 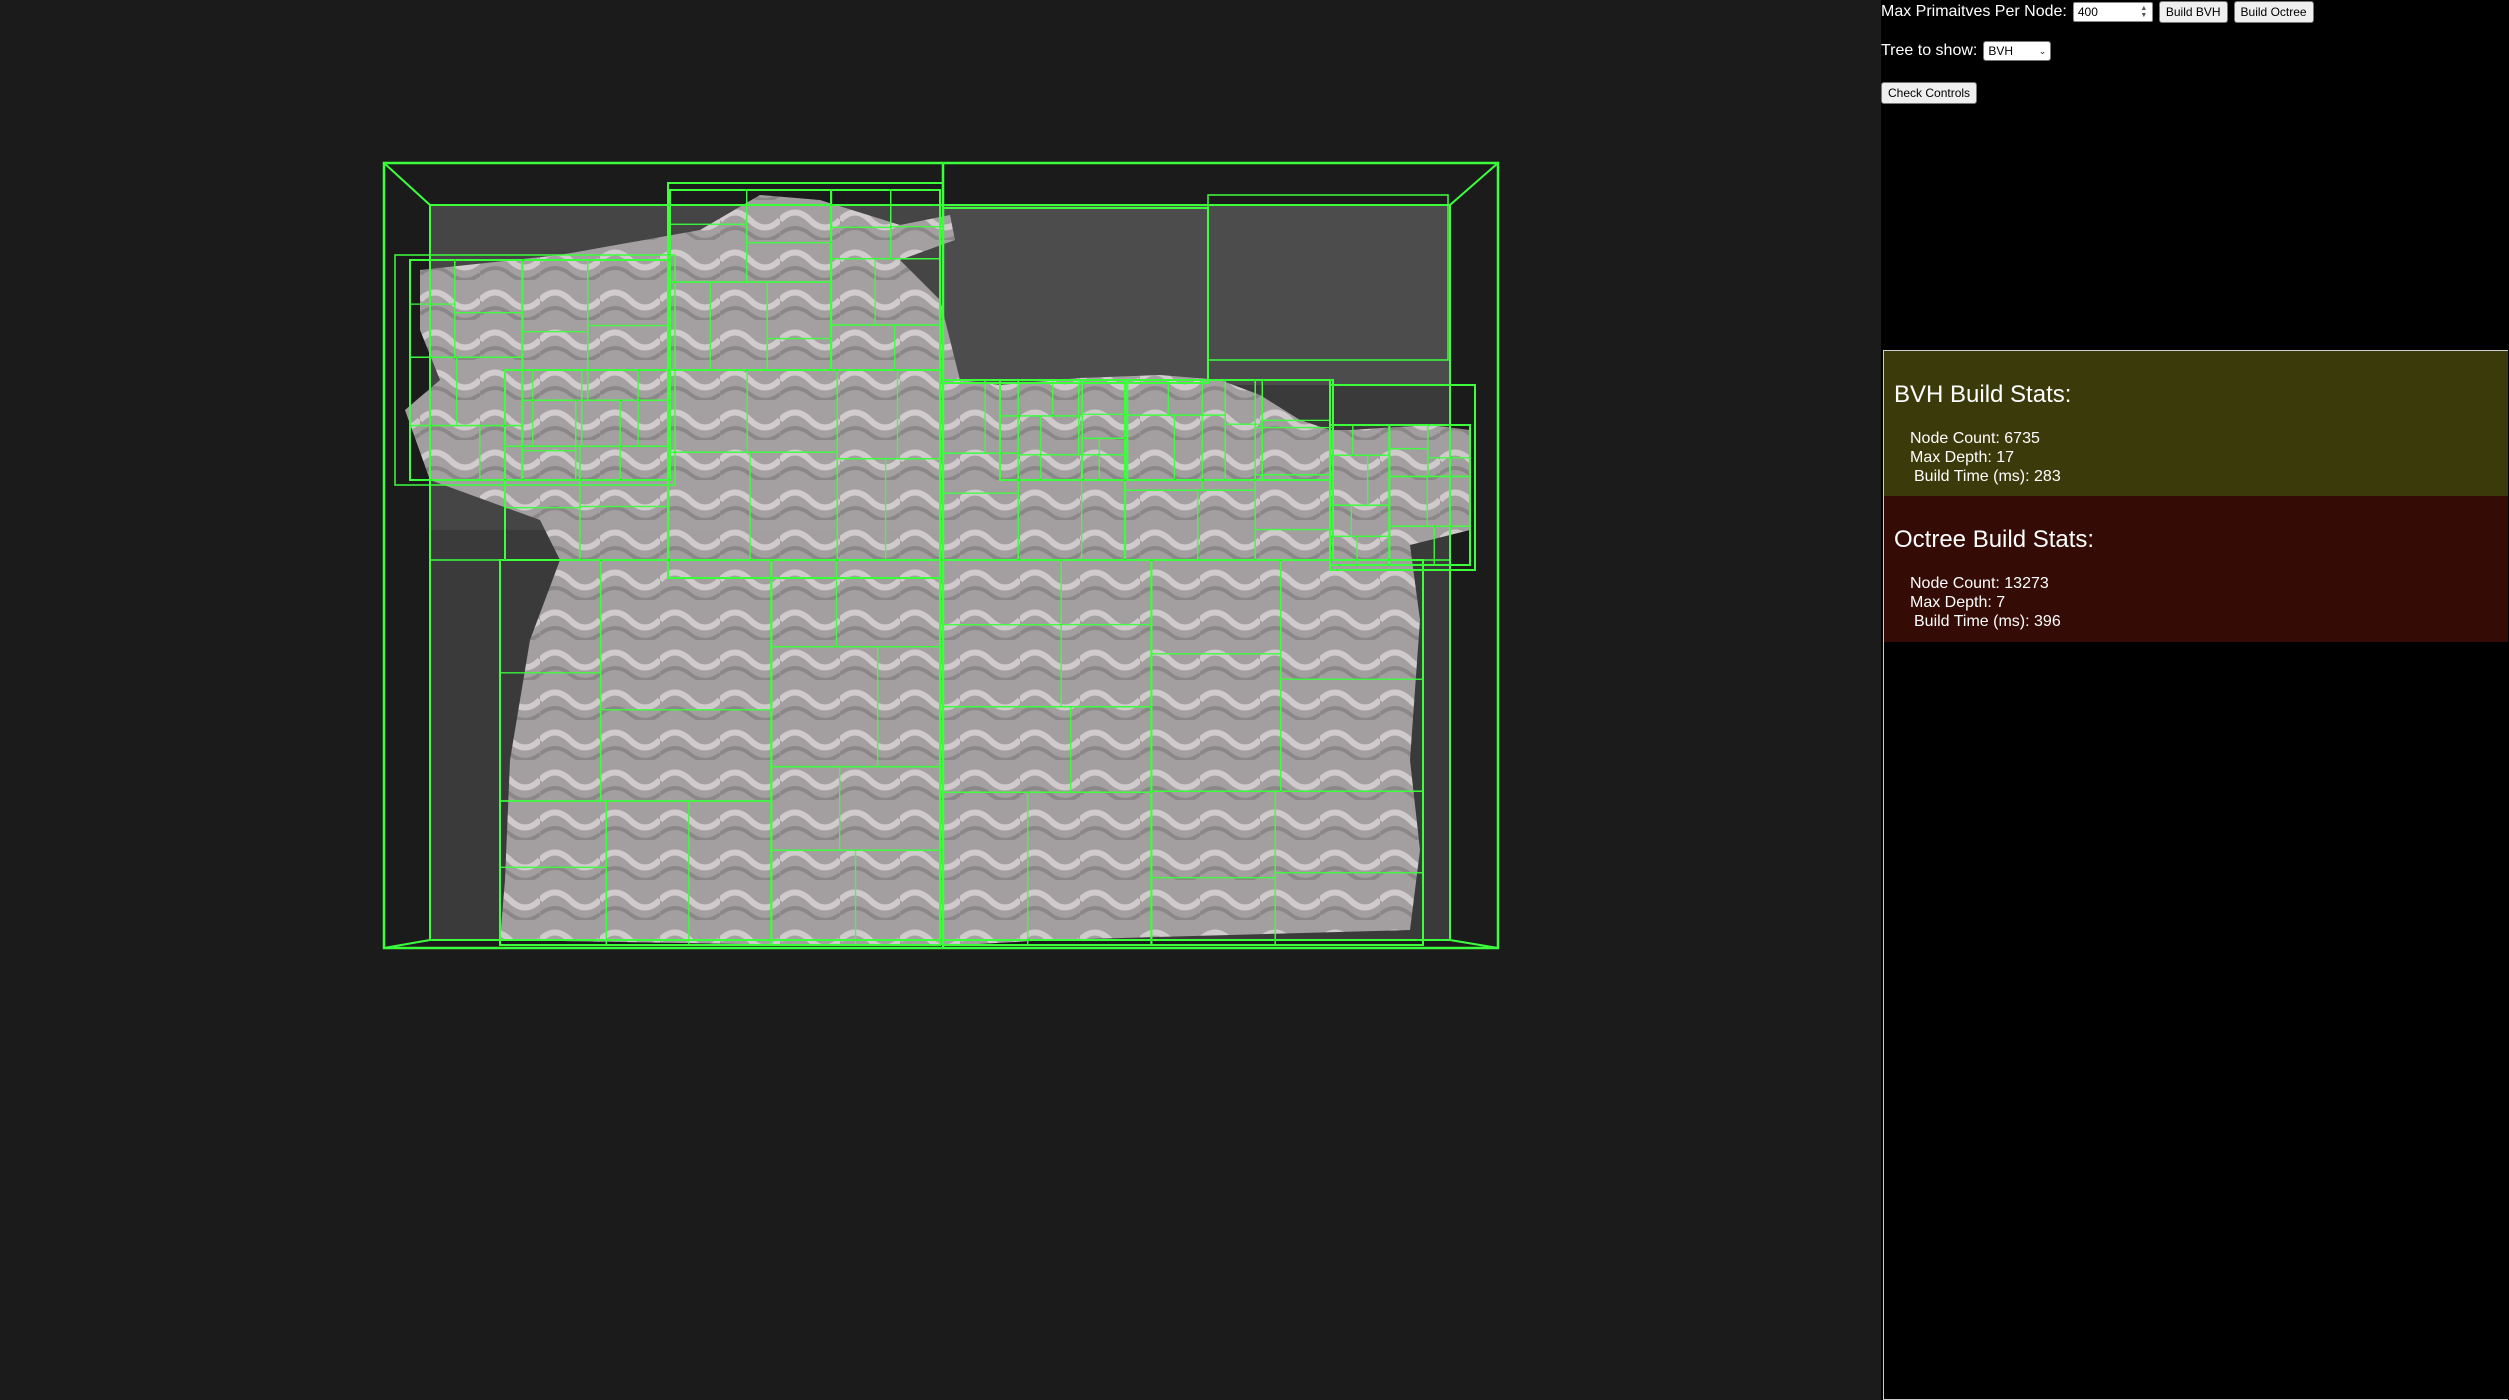 I want to click on octree-node-count: Node Count: 13273, so click(x=1979, y=583).